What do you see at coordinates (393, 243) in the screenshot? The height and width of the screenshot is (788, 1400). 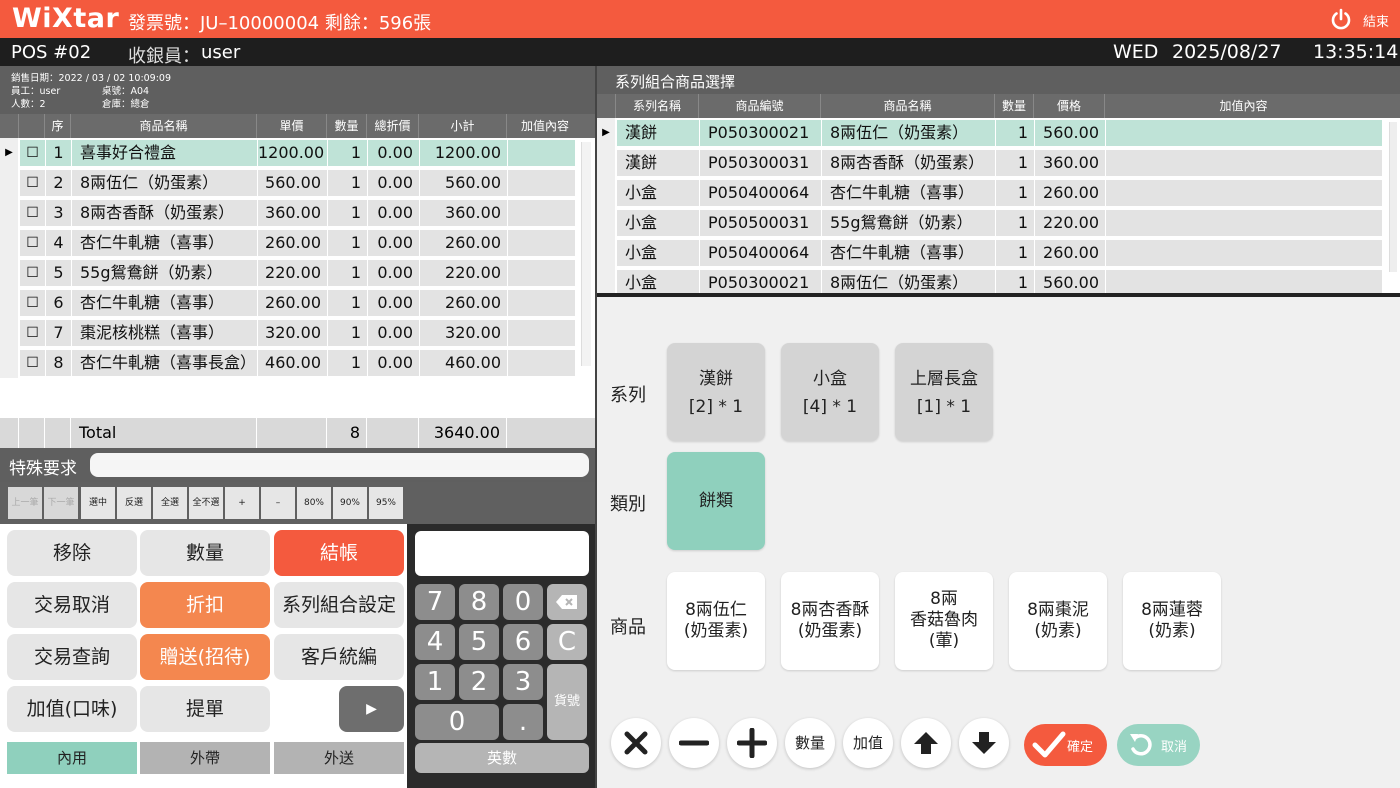 I see `order-cell-disc: 0.00` at bounding box center [393, 243].